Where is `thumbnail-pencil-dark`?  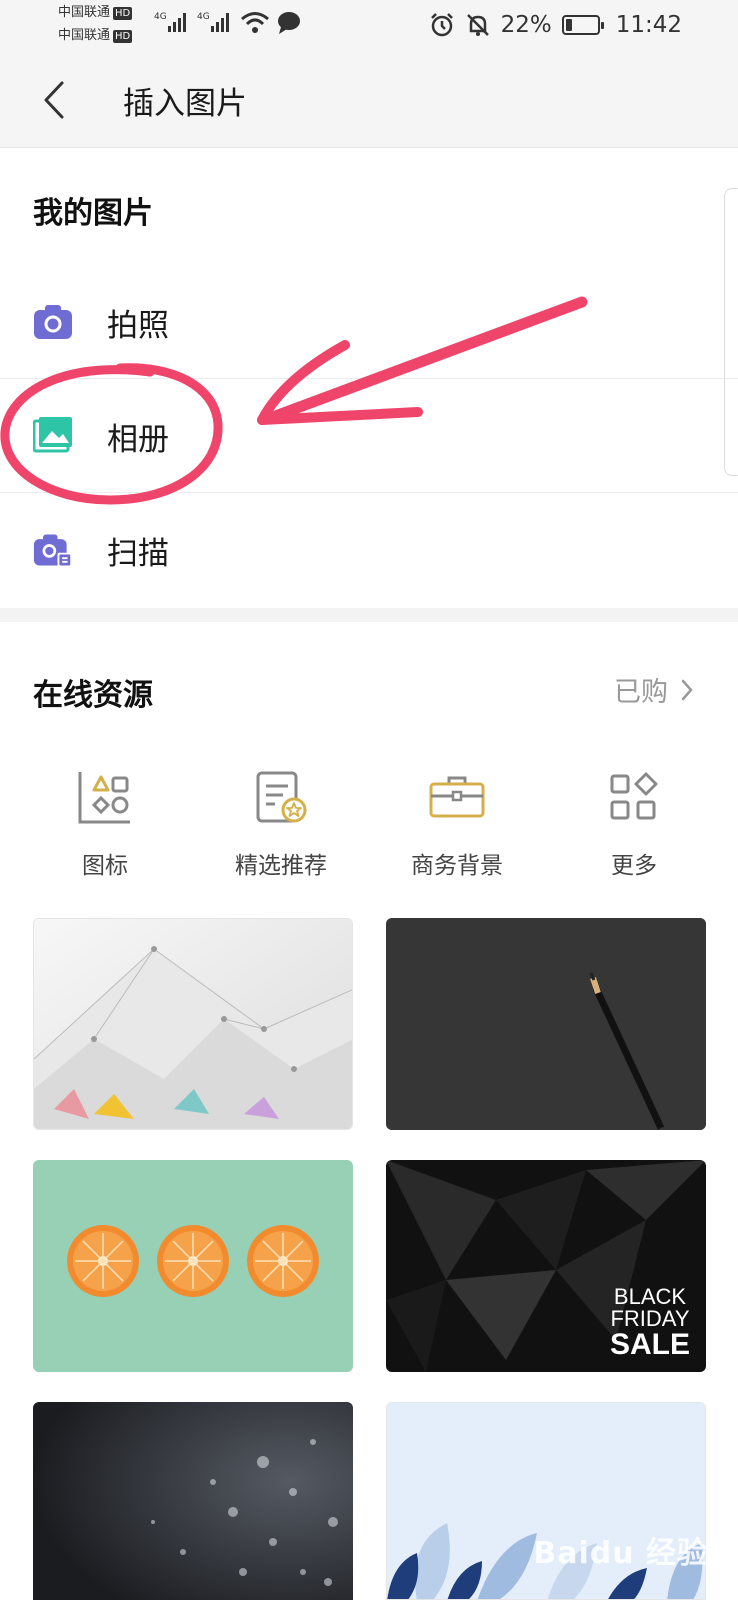 thumbnail-pencil-dark is located at coordinates (546, 1024).